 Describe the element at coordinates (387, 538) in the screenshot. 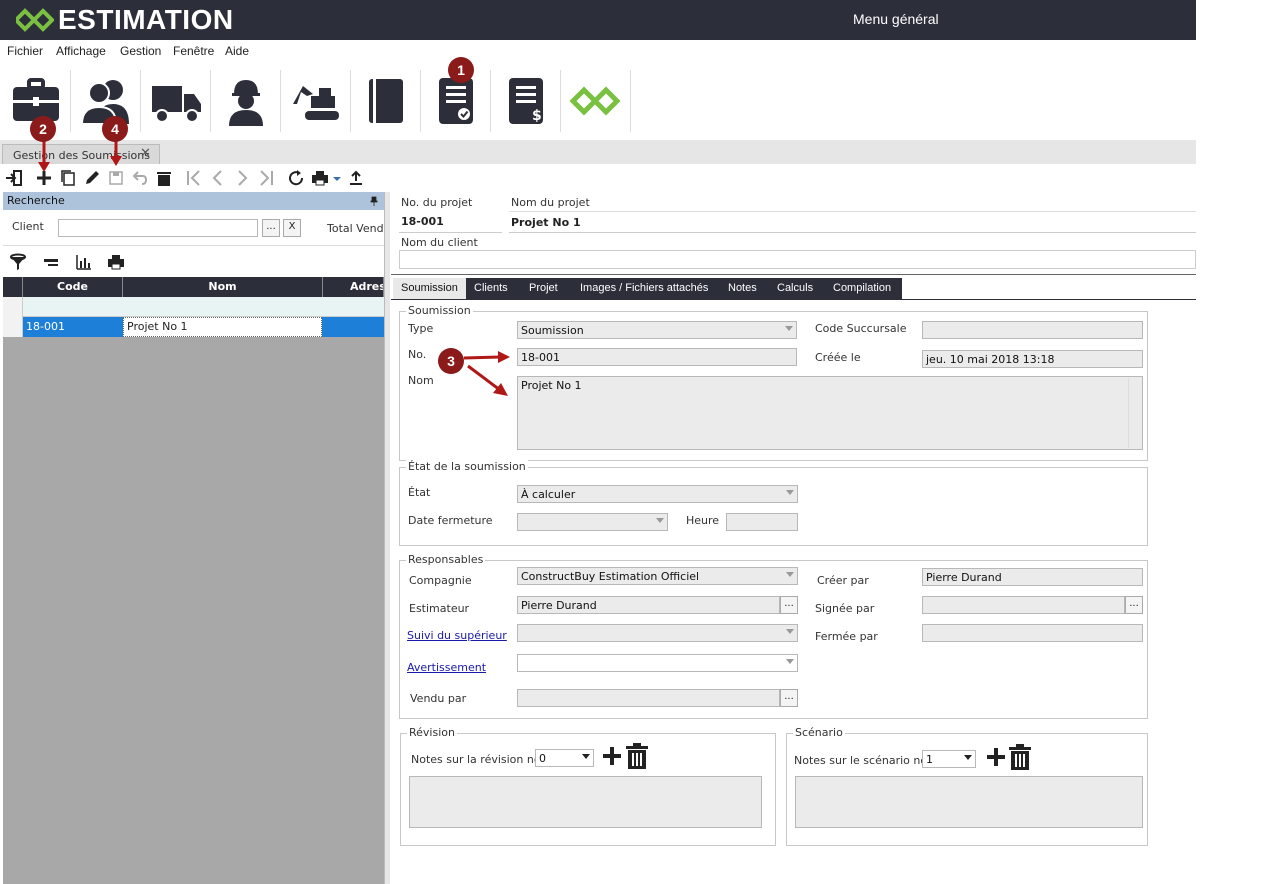

I see `splitter` at that location.